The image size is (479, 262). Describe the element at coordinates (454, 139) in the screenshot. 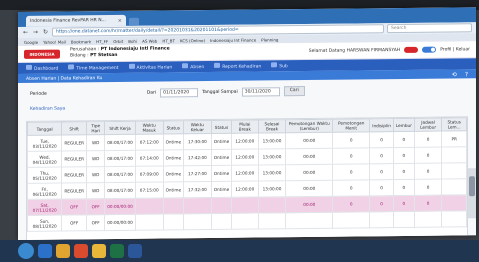

I see `table-cell: PR` at that location.